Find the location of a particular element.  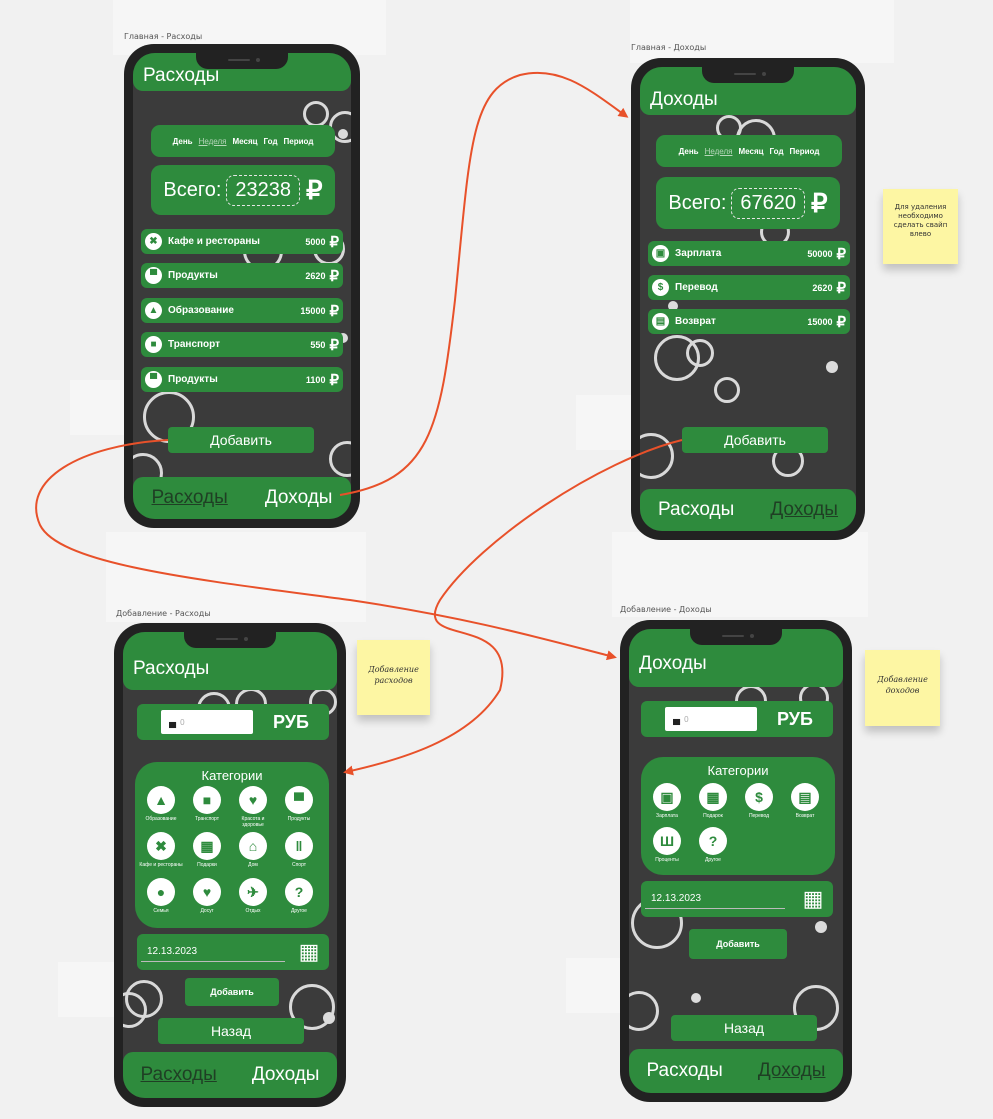

category-refund: ▤ Возврат is located at coordinates (805, 801).